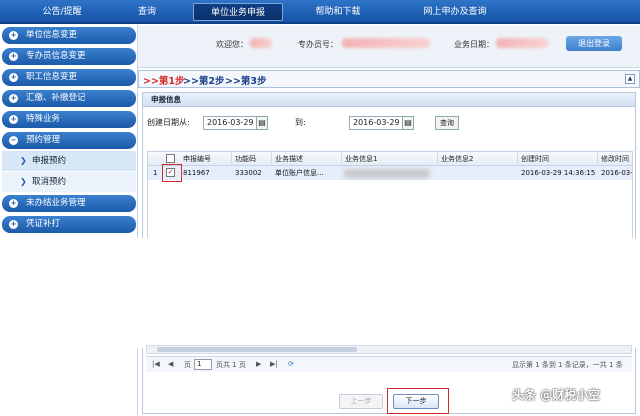 The width and height of the screenshot is (640, 416). I want to click on sidebar-item-reprint: + 凭证补打, so click(69, 224).